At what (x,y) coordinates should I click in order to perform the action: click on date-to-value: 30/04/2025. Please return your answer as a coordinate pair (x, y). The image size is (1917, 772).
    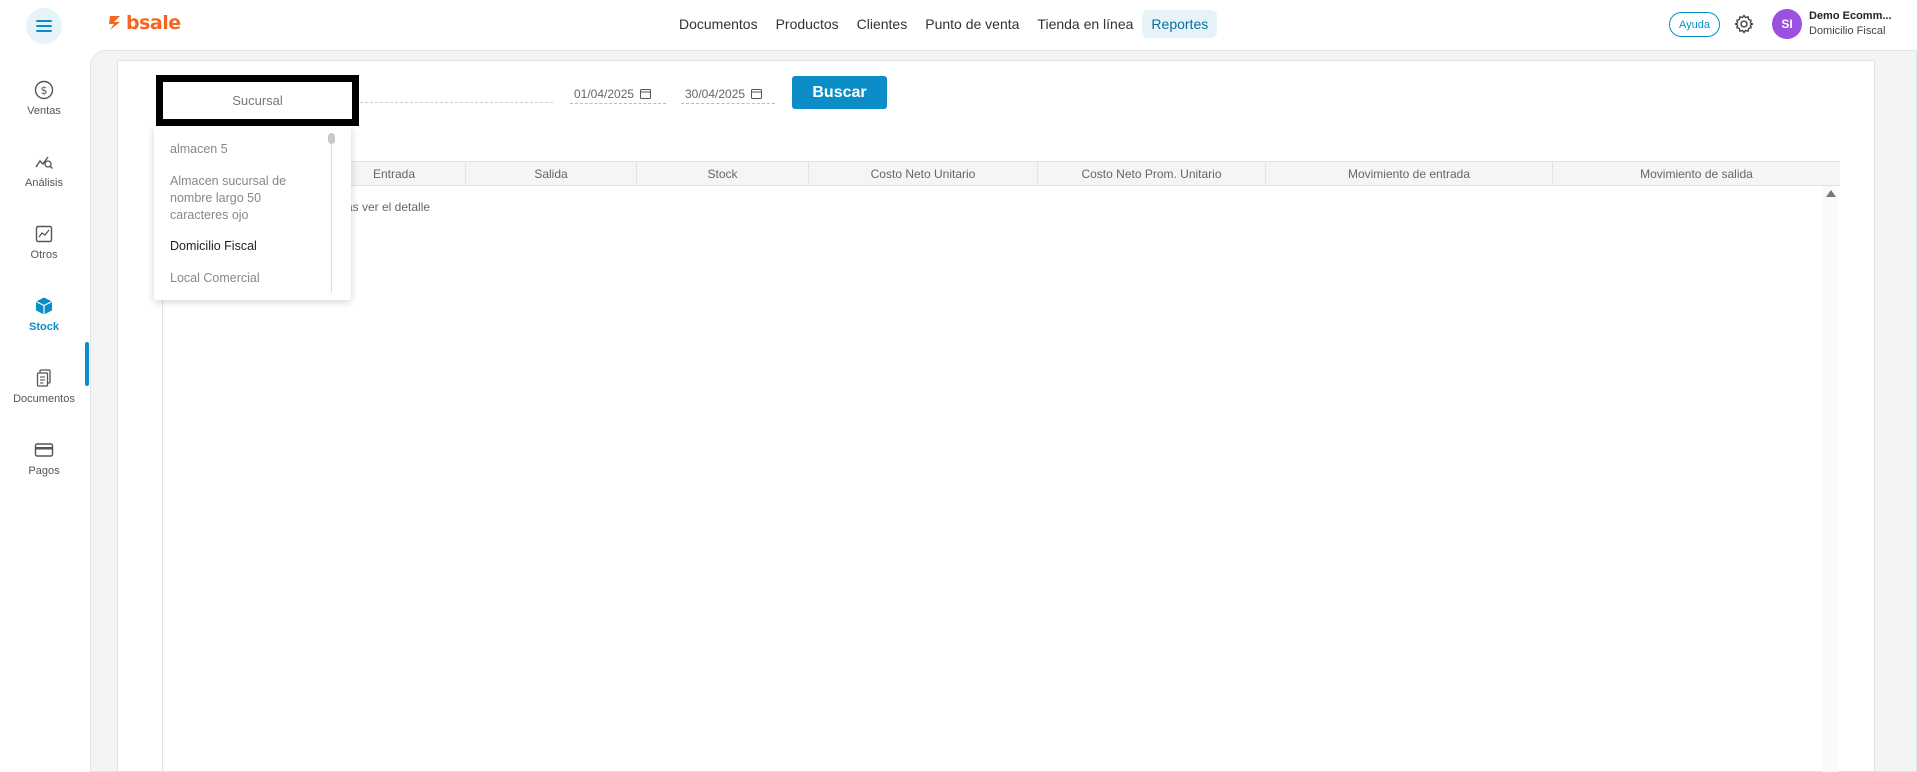
    Looking at the image, I should click on (715, 93).